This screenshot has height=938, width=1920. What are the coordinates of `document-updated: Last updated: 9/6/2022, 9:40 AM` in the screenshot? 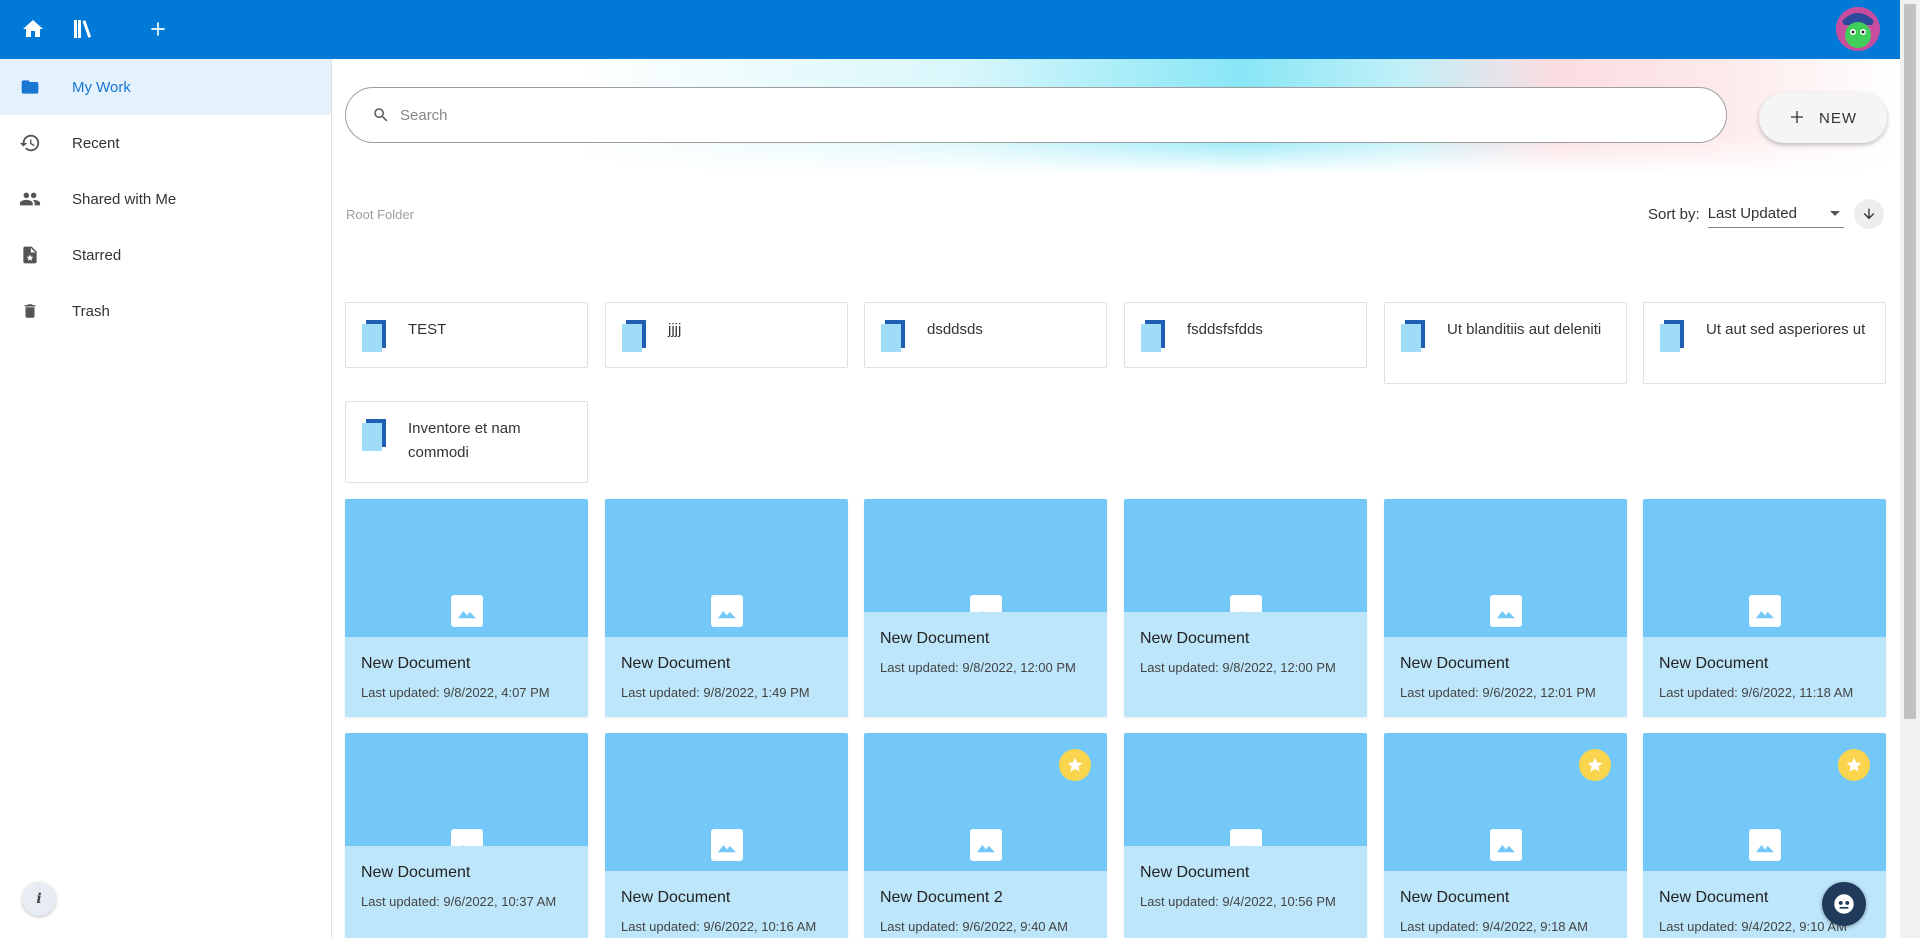 It's located at (974, 926).